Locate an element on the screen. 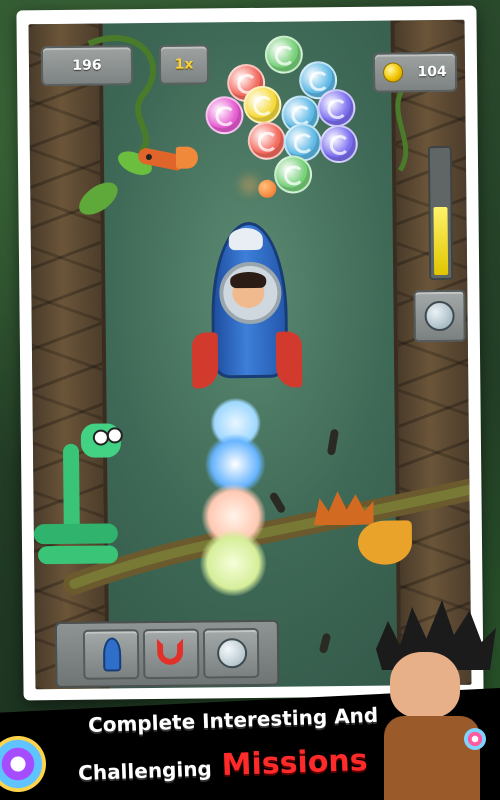 Image resolution: width=500 pixels, height=800 pixels. powerup-slot-rocket is located at coordinates (111, 654).